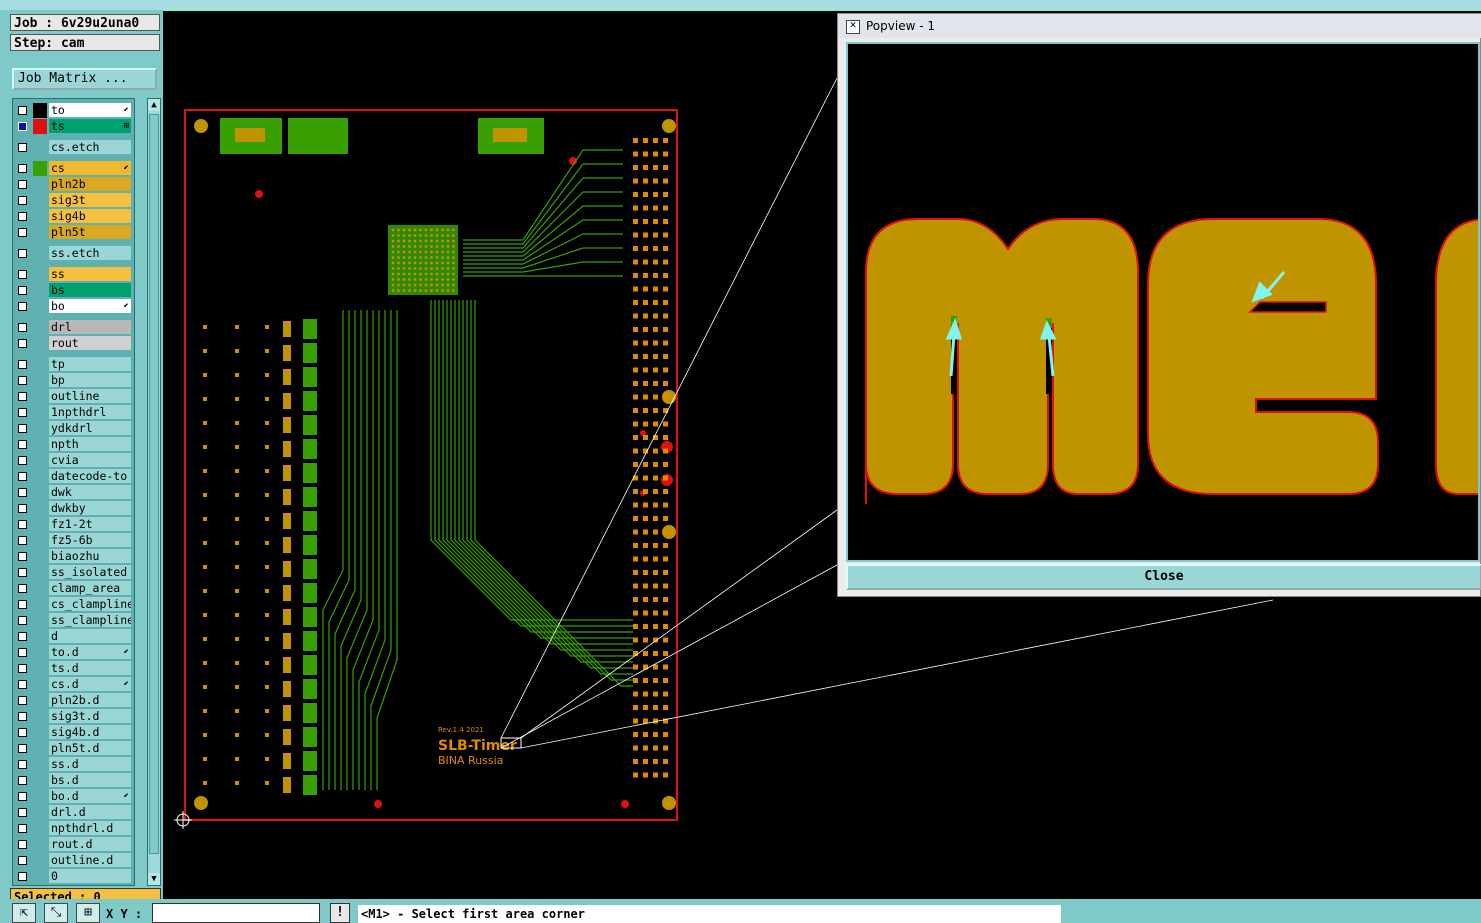  I want to click on layer-row: ts.d, so click(73, 668).